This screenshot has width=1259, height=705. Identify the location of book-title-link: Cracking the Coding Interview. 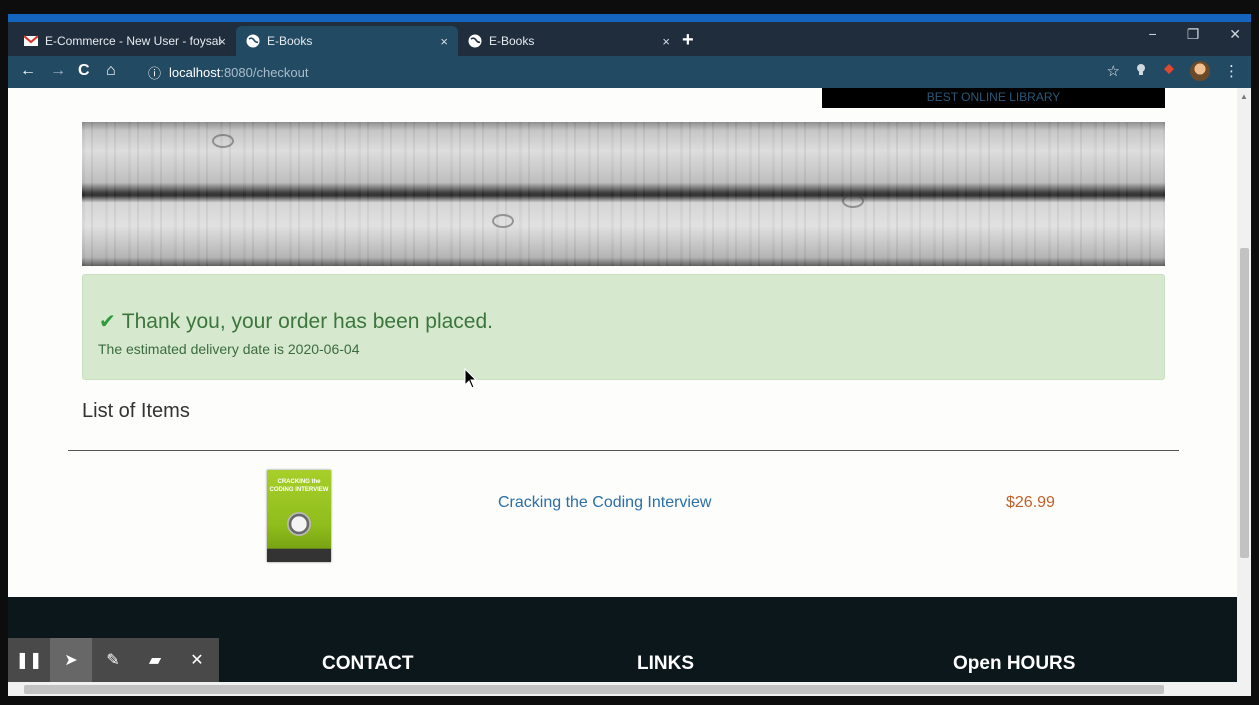
(604, 503).